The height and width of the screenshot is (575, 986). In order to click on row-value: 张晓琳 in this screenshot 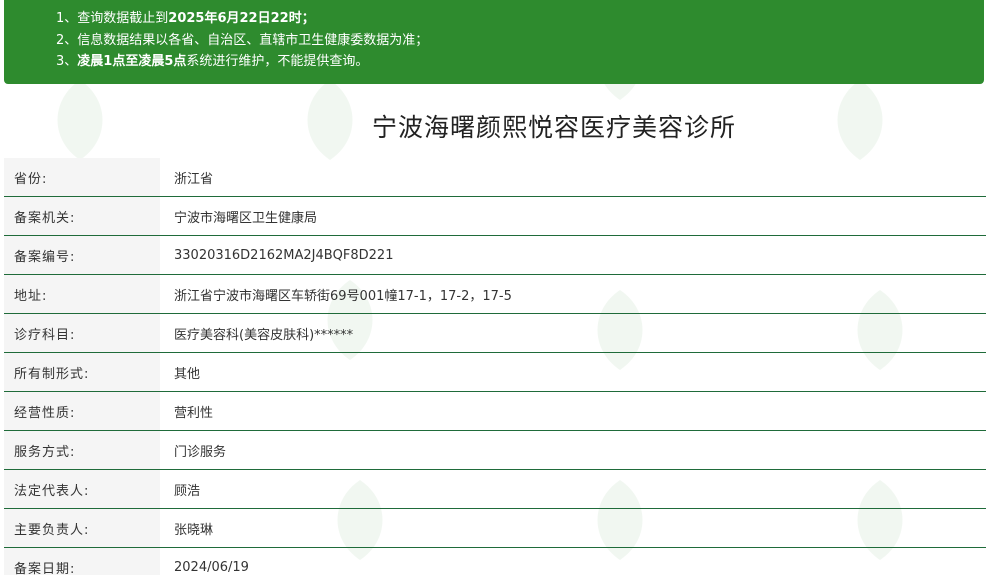, I will do `click(194, 530)`.